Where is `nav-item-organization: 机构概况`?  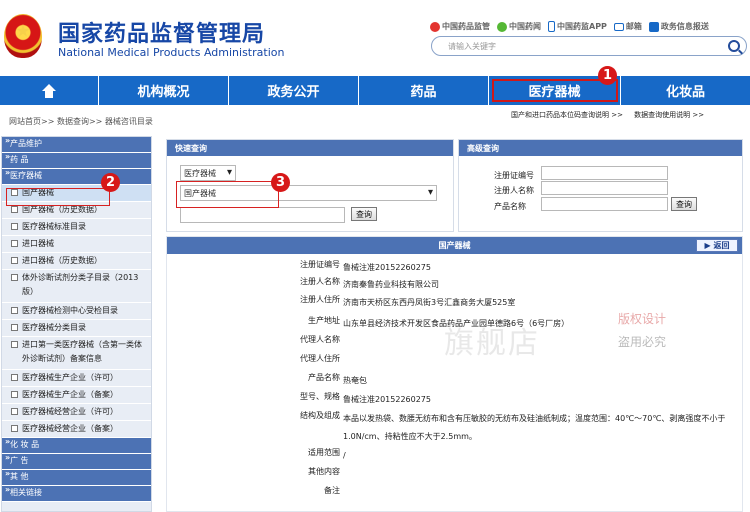 nav-item-organization: 机构概况 is located at coordinates (164, 90).